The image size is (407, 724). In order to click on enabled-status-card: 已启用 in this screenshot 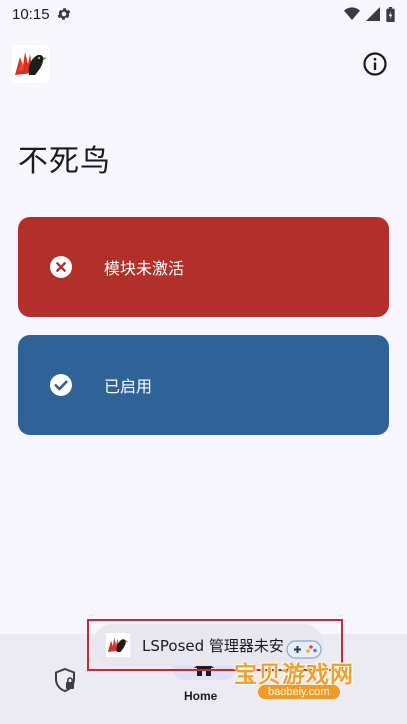, I will do `click(203, 385)`.